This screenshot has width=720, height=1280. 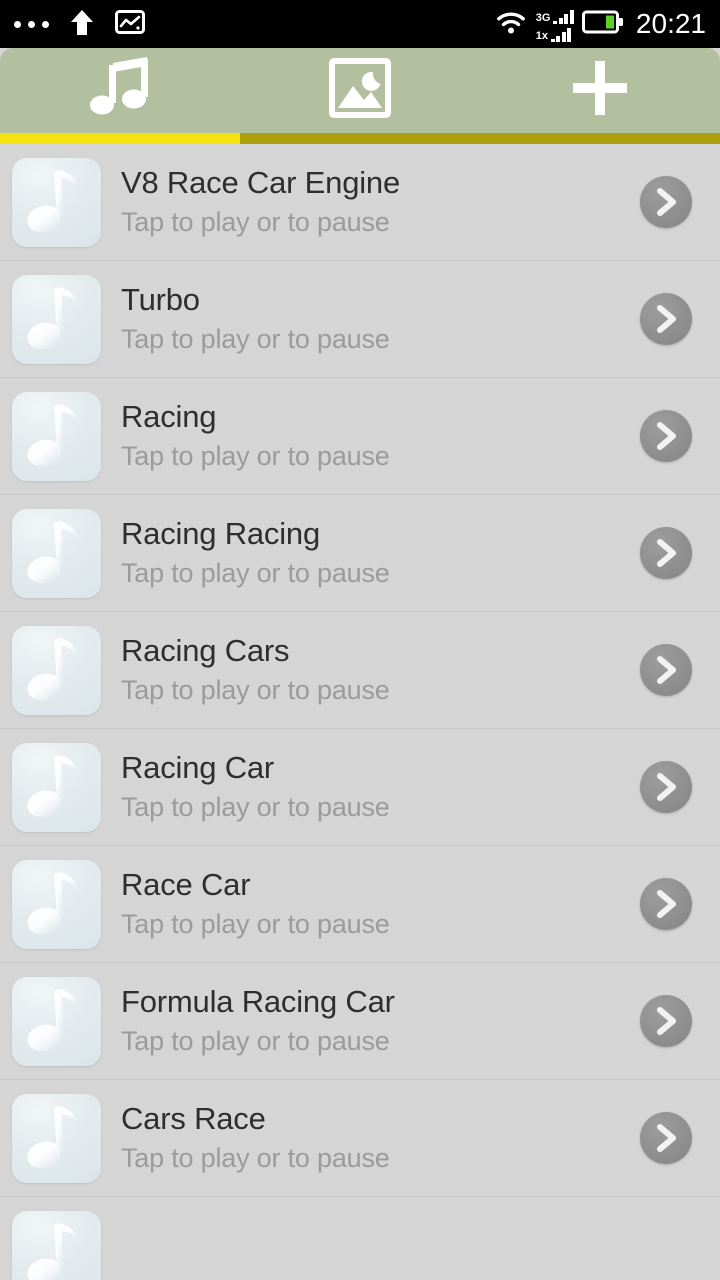 What do you see at coordinates (380, 319) in the screenshot?
I see `list-item-texts: Turbo Tap to play or to pause` at bounding box center [380, 319].